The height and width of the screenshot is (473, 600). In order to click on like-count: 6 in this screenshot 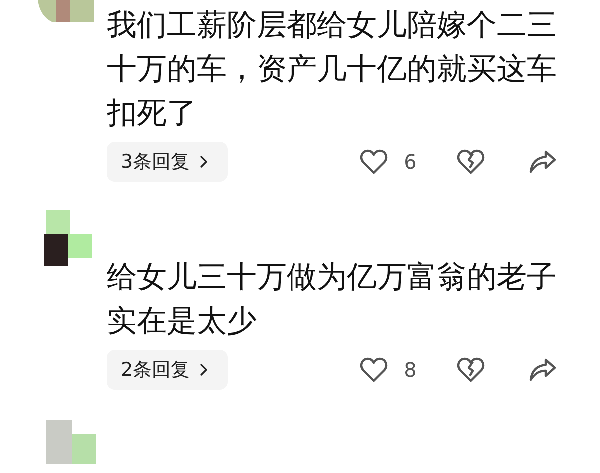, I will do `click(410, 162)`.